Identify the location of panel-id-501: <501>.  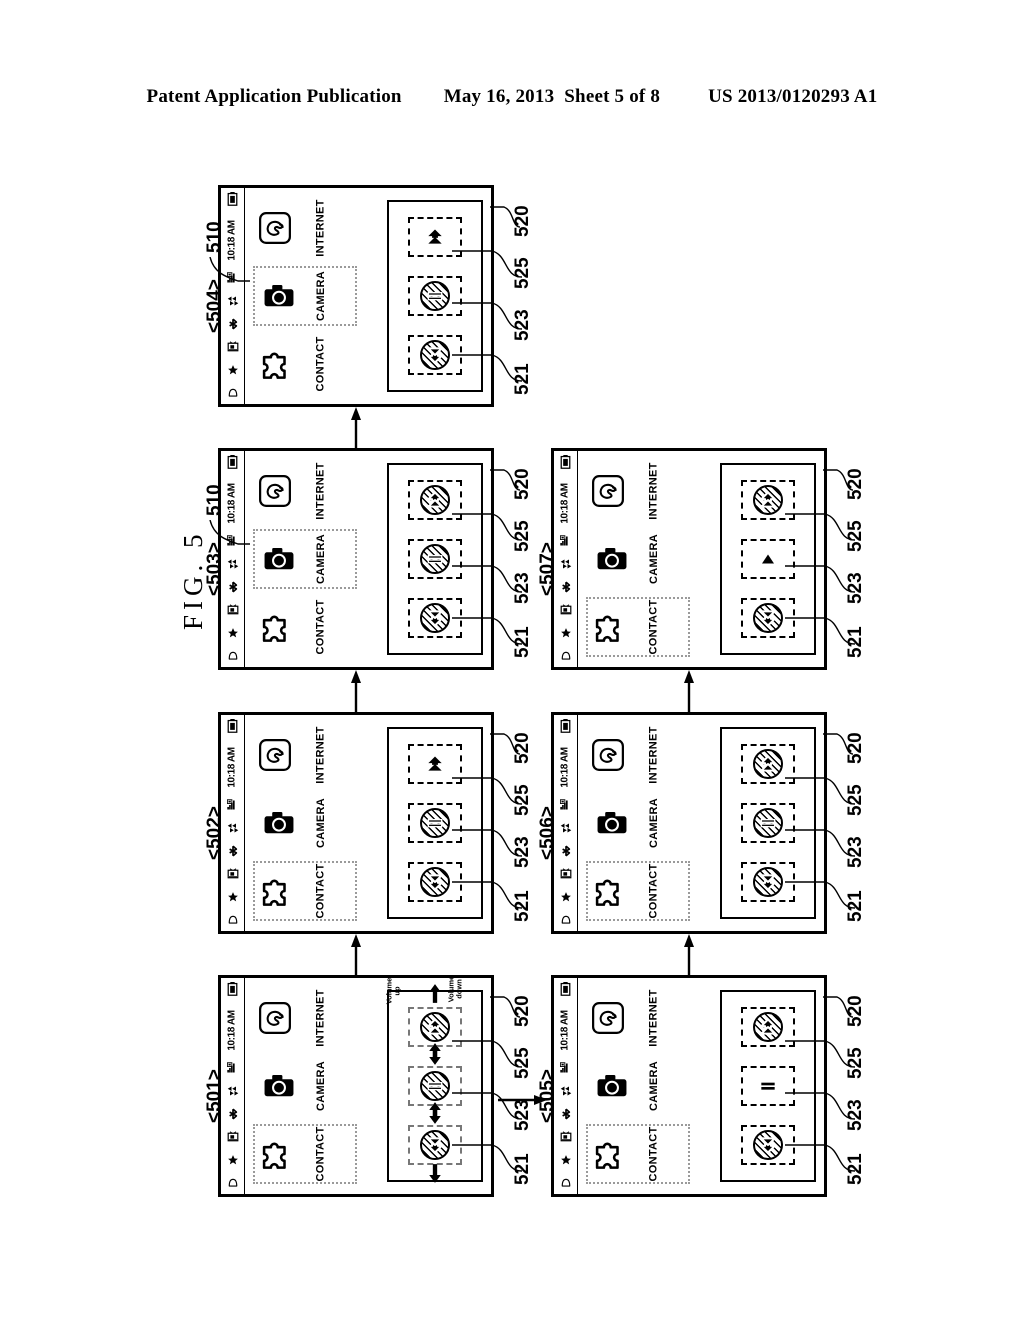
(214, 1096).